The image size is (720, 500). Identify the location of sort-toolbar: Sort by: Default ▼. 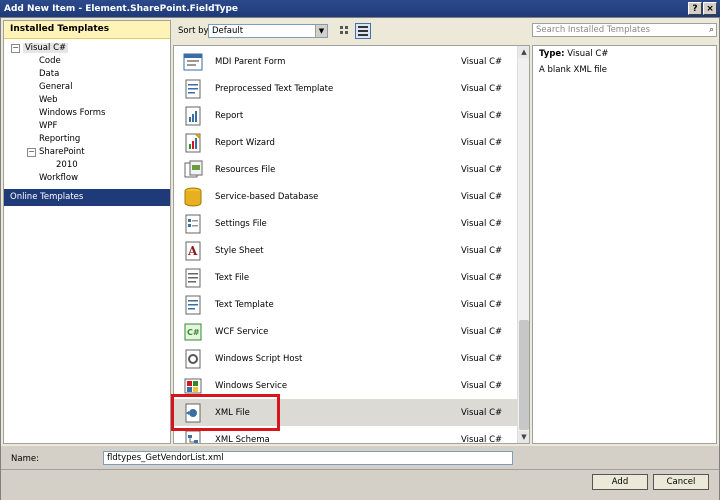
(347, 31).